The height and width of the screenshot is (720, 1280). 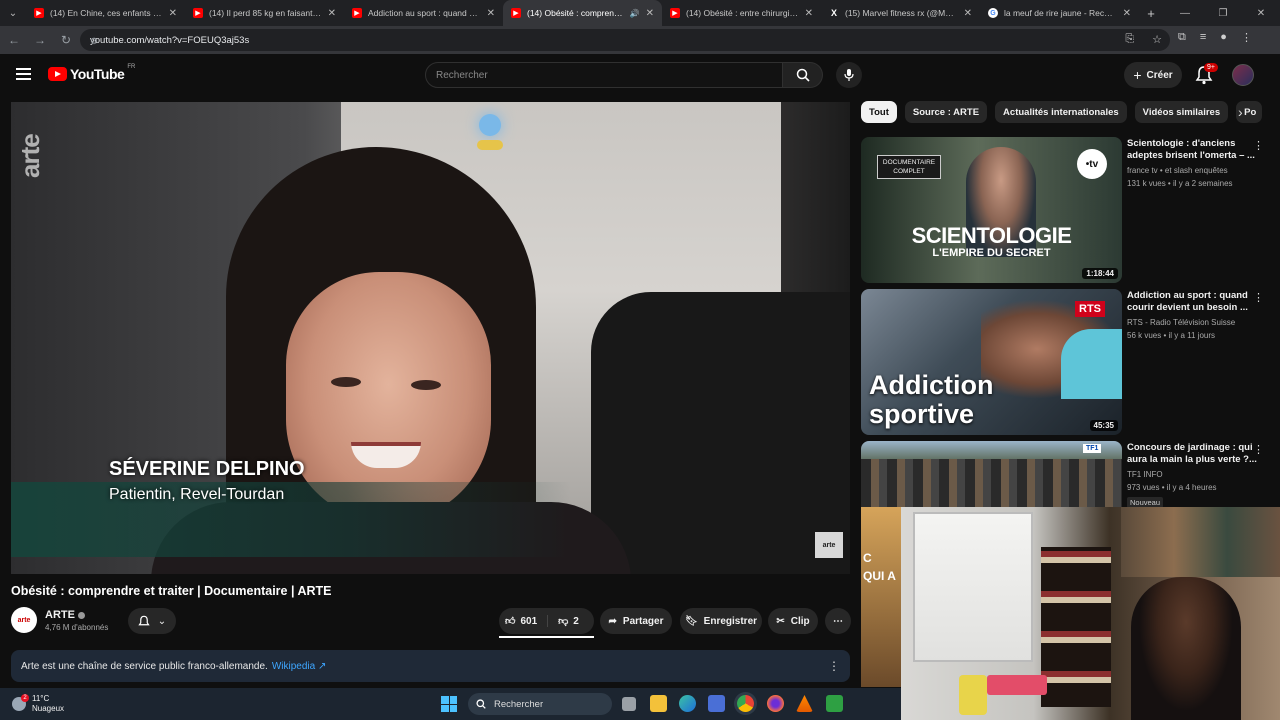 I want to click on webcam-tray, so click(x=1017, y=685).